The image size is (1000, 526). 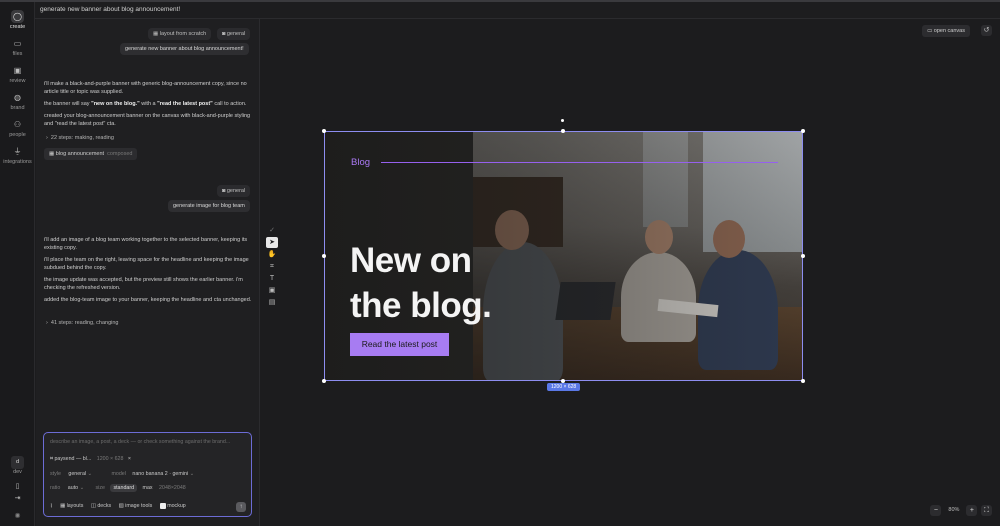 What do you see at coordinates (17, 124) in the screenshot?
I see `people-icon: ⚇` at bounding box center [17, 124].